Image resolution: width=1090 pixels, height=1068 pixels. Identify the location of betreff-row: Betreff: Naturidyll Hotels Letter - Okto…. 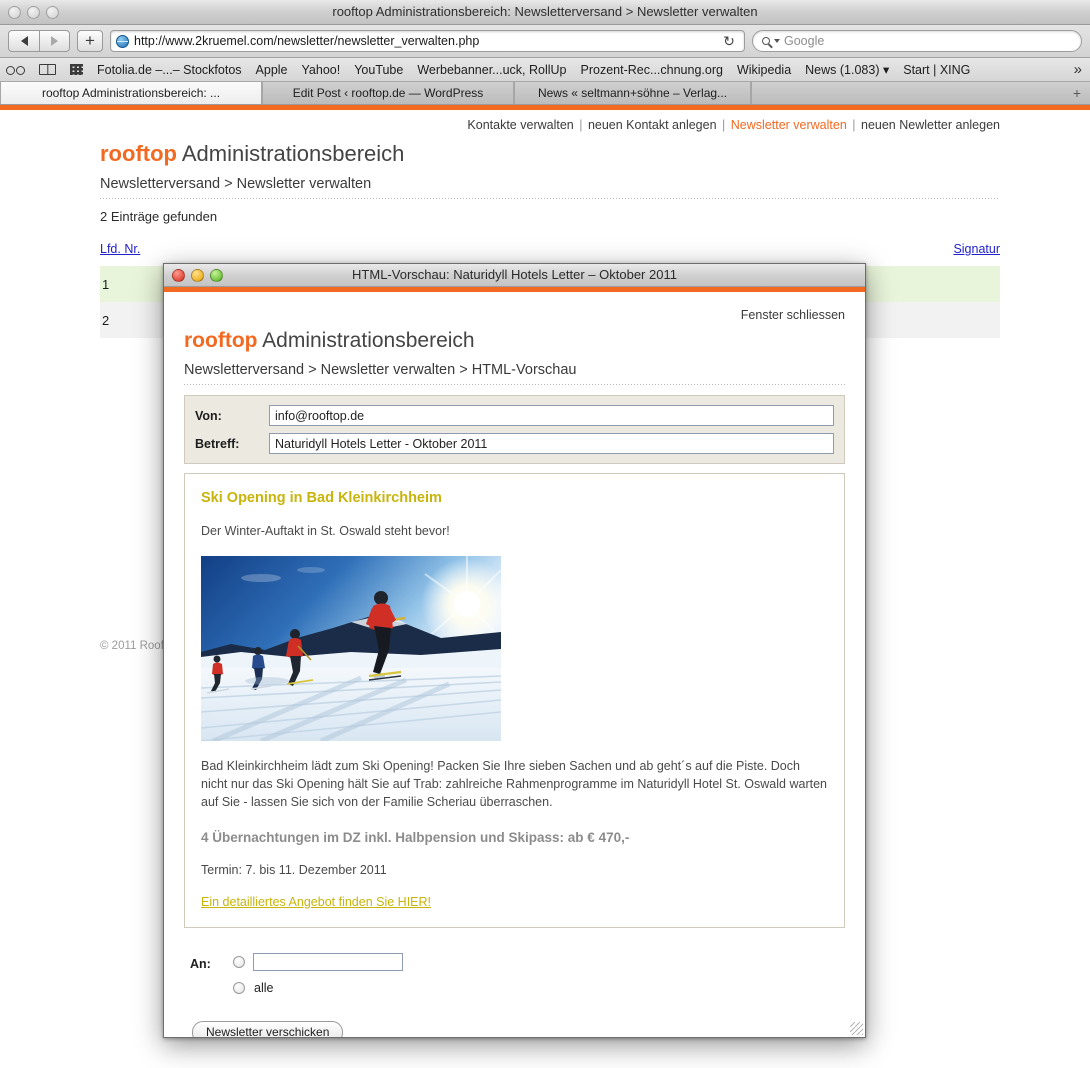
(514, 443).